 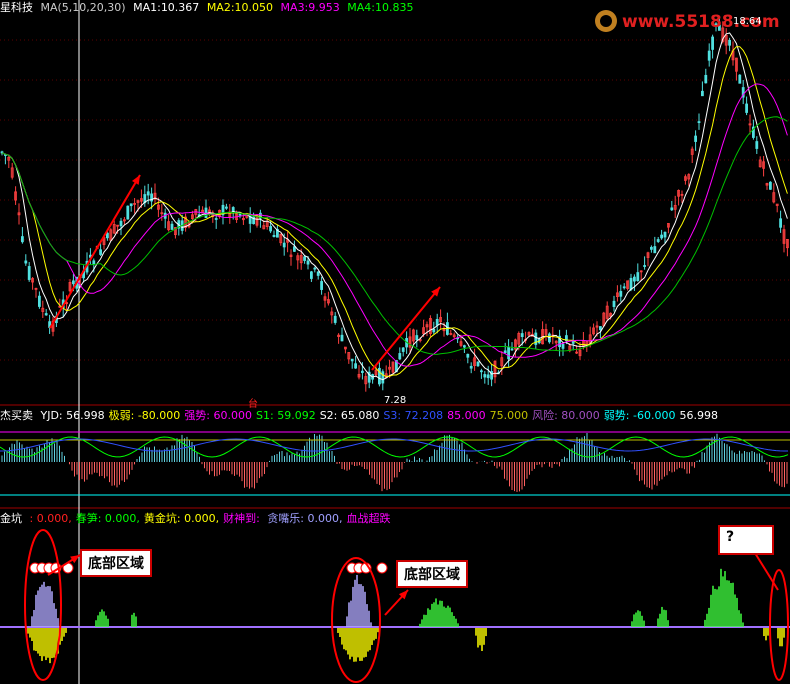 I want to click on yjd-header-item: 强势: 60.000, so click(x=218, y=415).